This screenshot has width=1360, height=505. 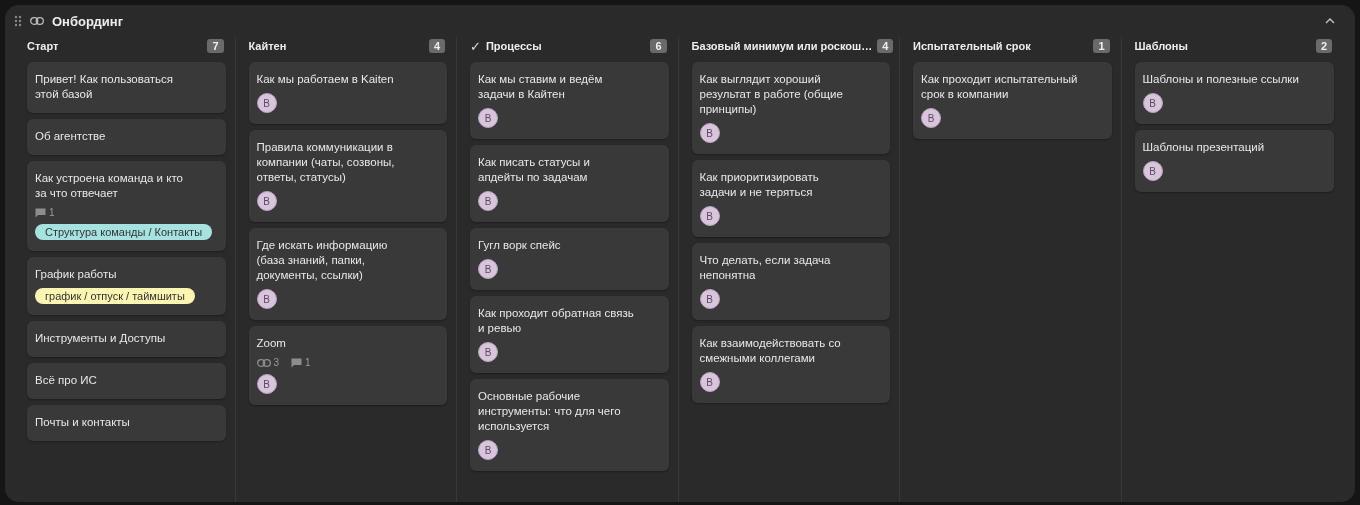 What do you see at coordinates (322, 260) in the screenshot?
I see `card-title: Где искать информацию (база знаний, папки, документы, ссылки)` at bounding box center [322, 260].